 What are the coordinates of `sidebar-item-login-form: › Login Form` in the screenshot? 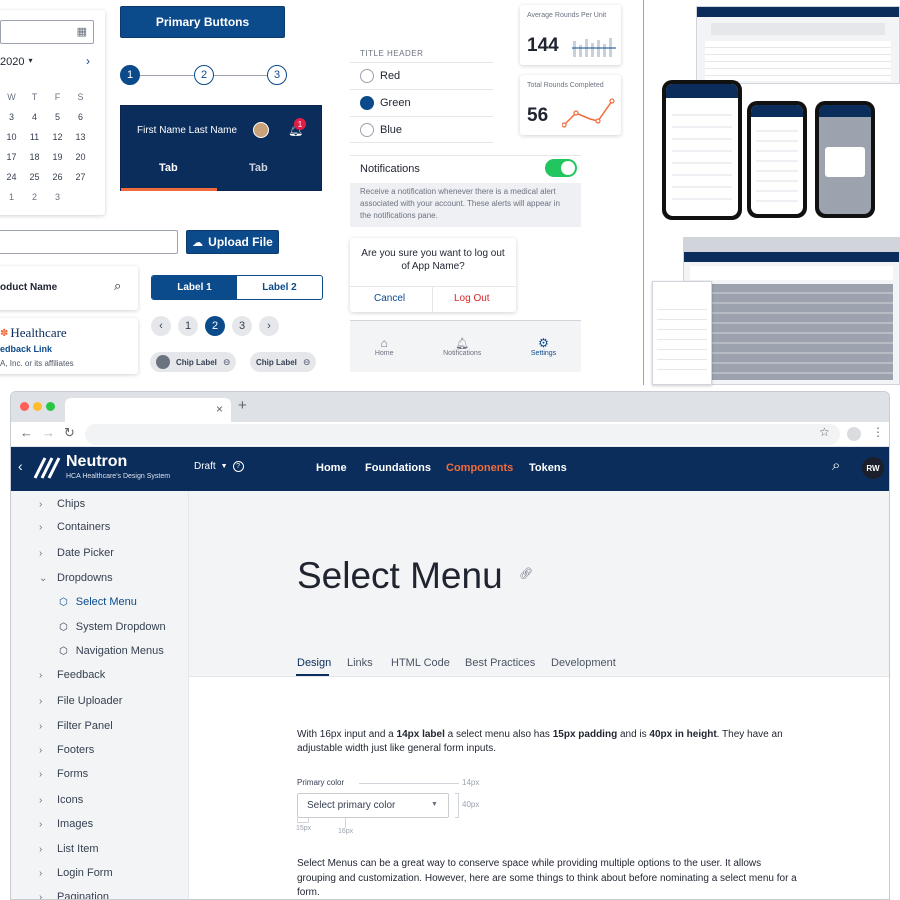 It's located at (101, 873).